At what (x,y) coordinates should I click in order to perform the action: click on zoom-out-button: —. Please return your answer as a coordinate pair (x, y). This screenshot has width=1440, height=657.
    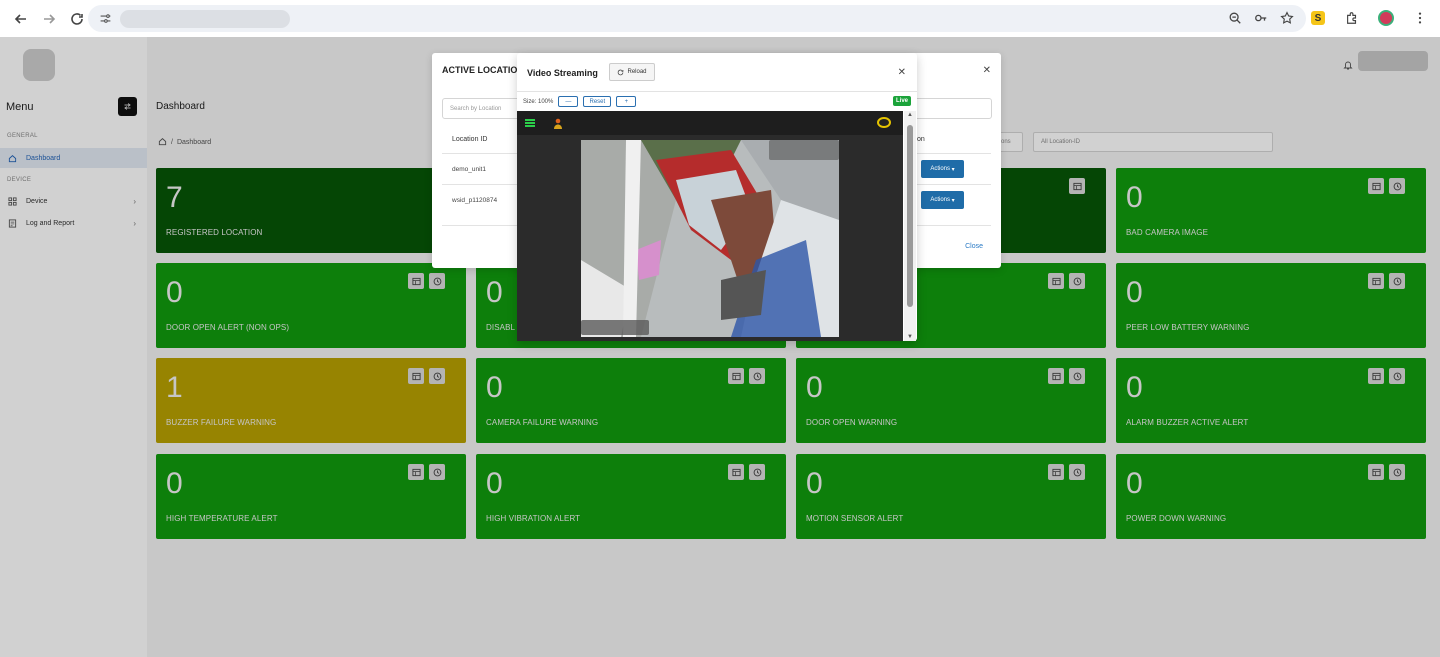
    Looking at the image, I should click on (568, 101).